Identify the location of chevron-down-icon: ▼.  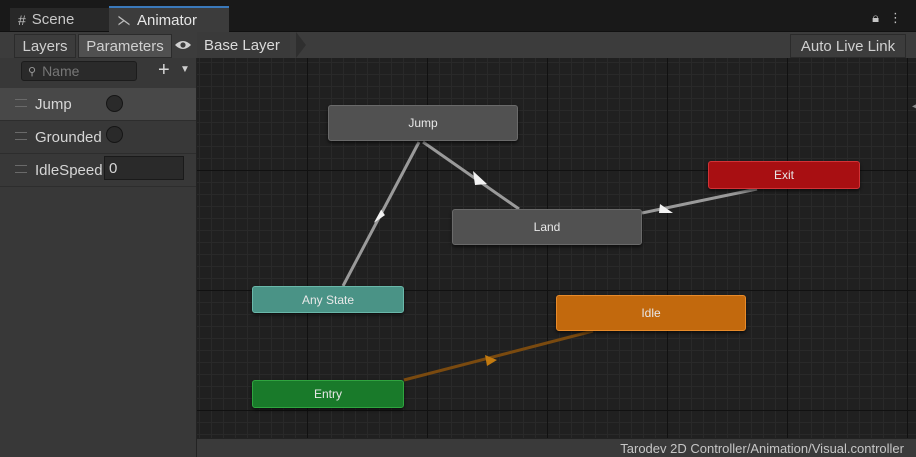
(185, 69).